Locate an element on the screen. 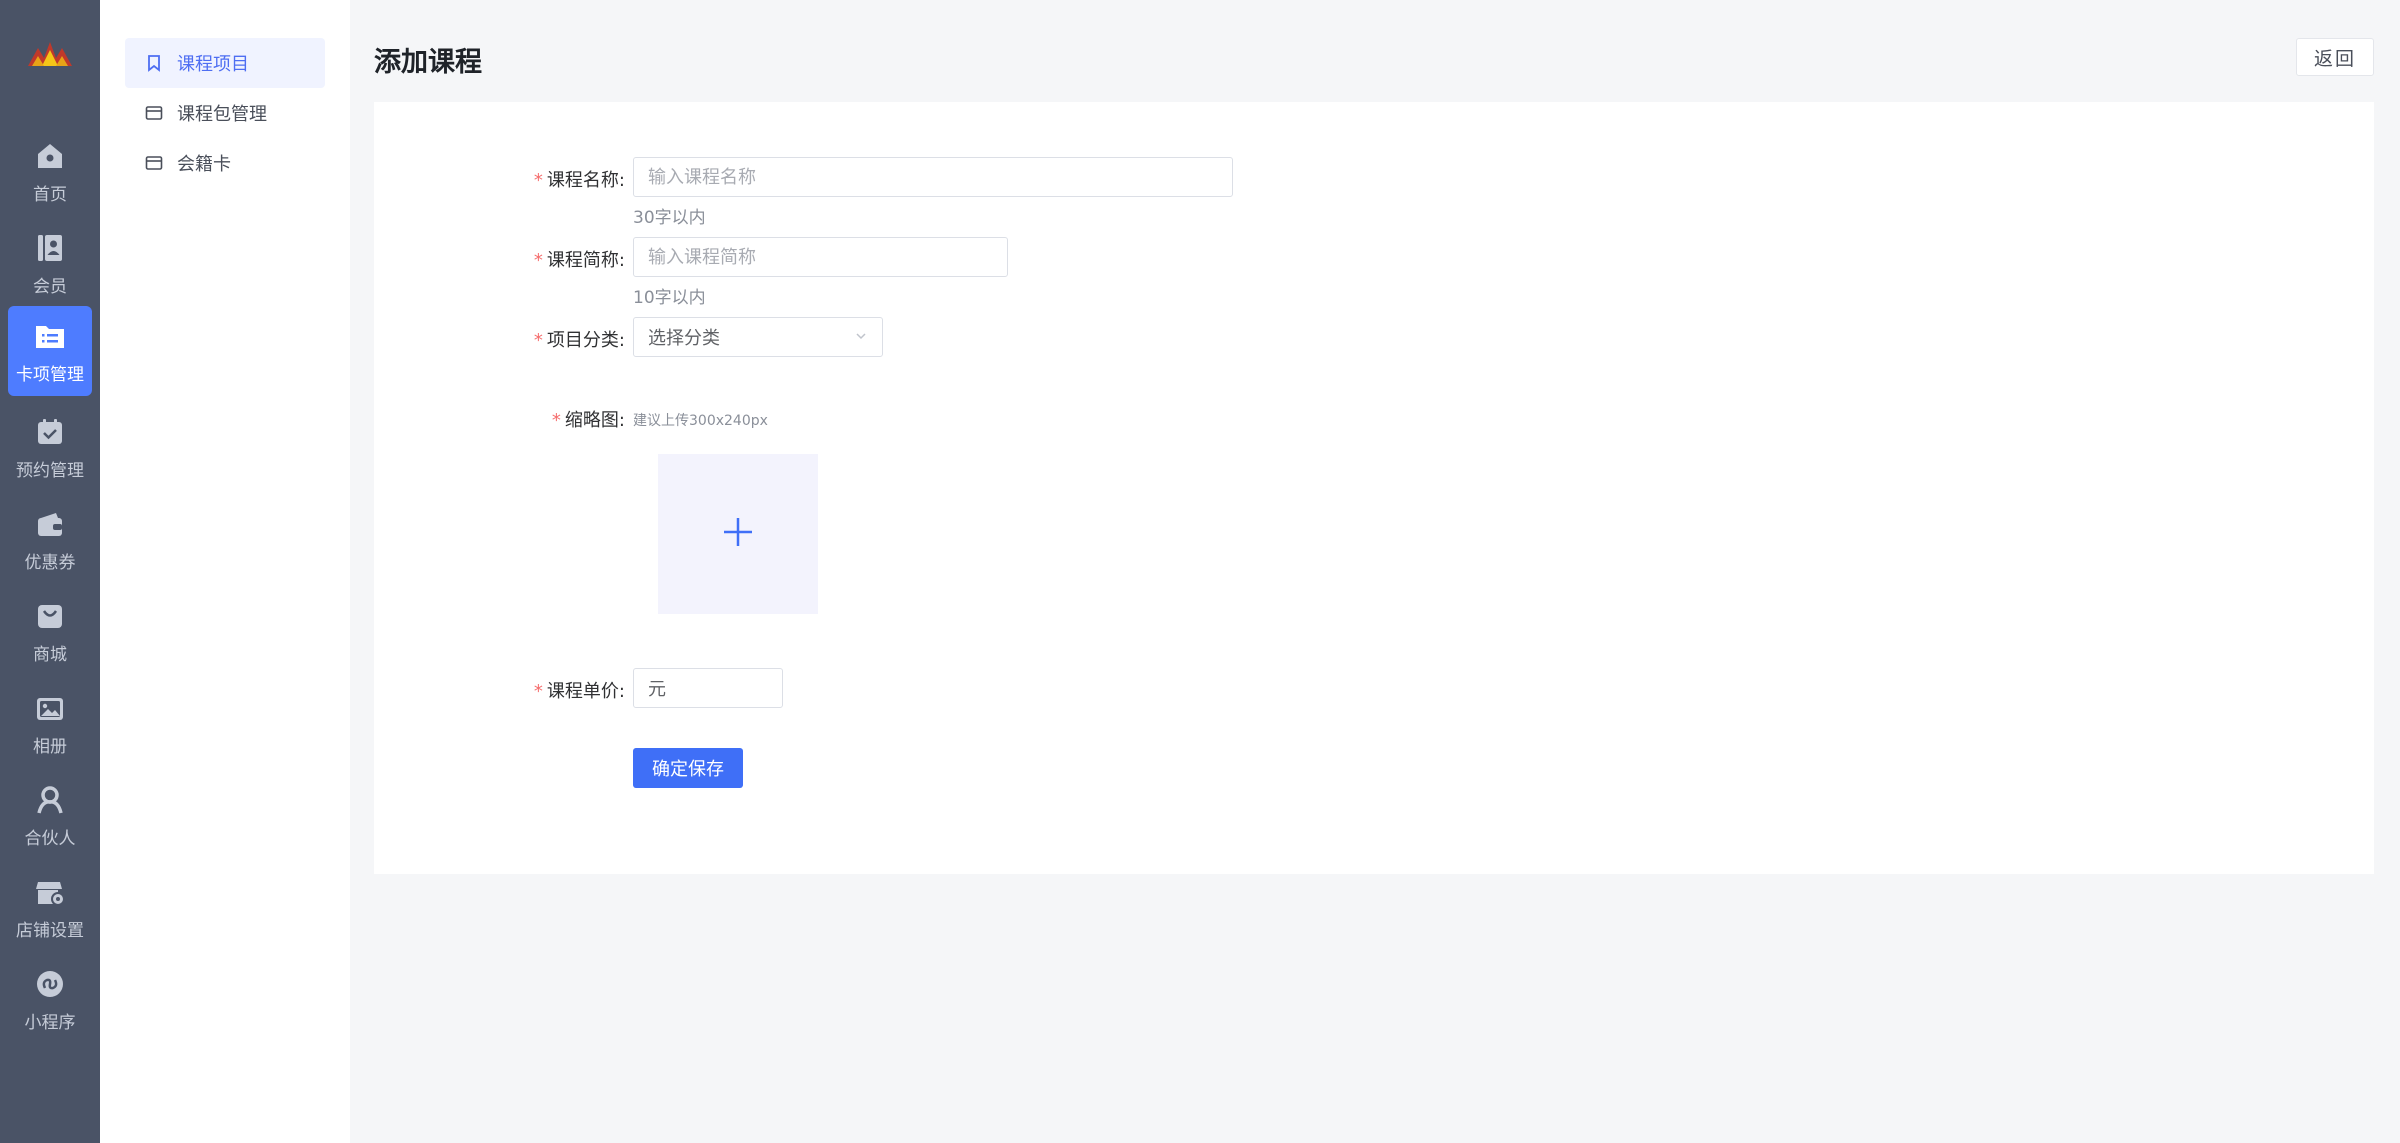 The height and width of the screenshot is (1143, 2400). submenu-item-membership-card: 会籍卡 is located at coordinates (225, 163).